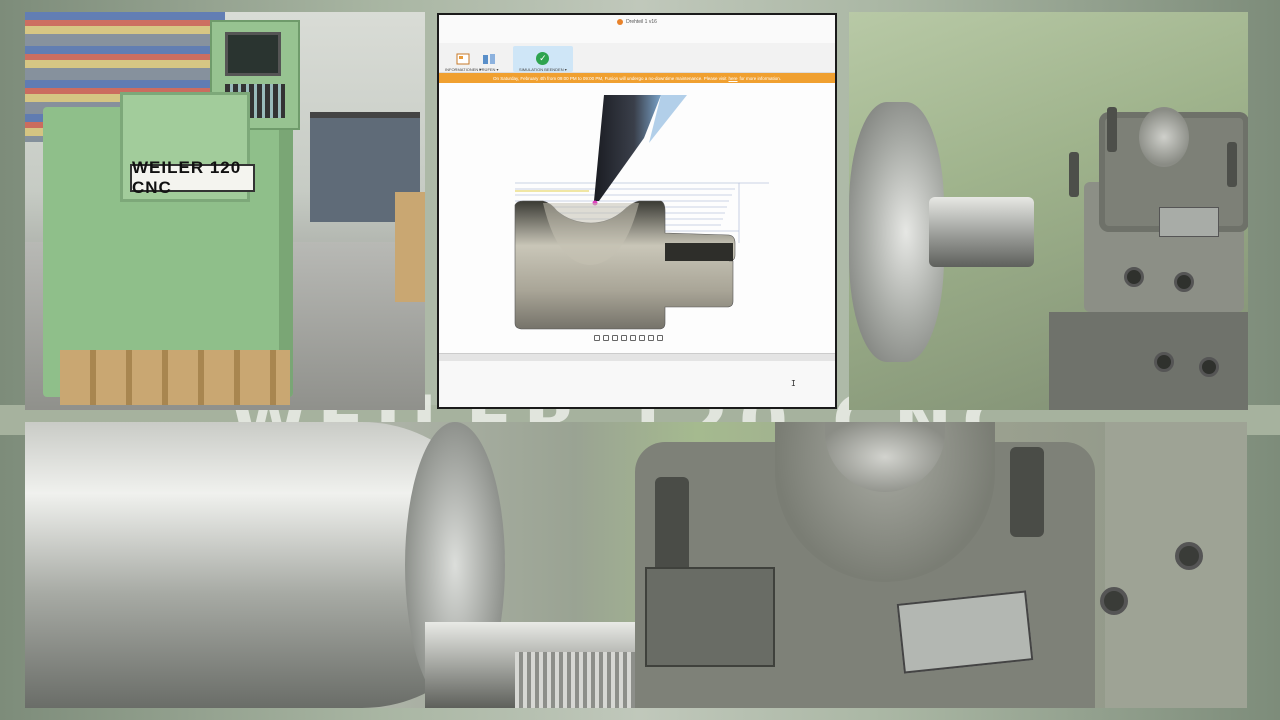 The width and height of the screenshot is (1280, 720). What do you see at coordinates (637, 357) in the screenshot?
I see `cad-timeline` at bounding box center [637, 357].